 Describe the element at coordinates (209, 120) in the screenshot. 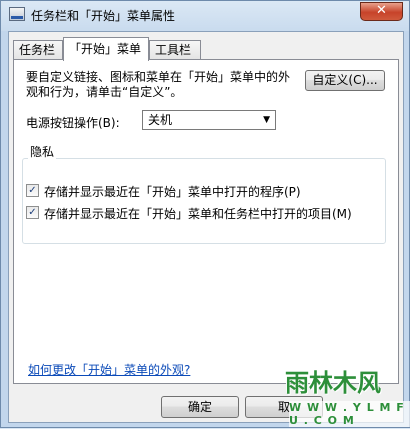

I see `power-button-select: 关机 ▼` at that location.